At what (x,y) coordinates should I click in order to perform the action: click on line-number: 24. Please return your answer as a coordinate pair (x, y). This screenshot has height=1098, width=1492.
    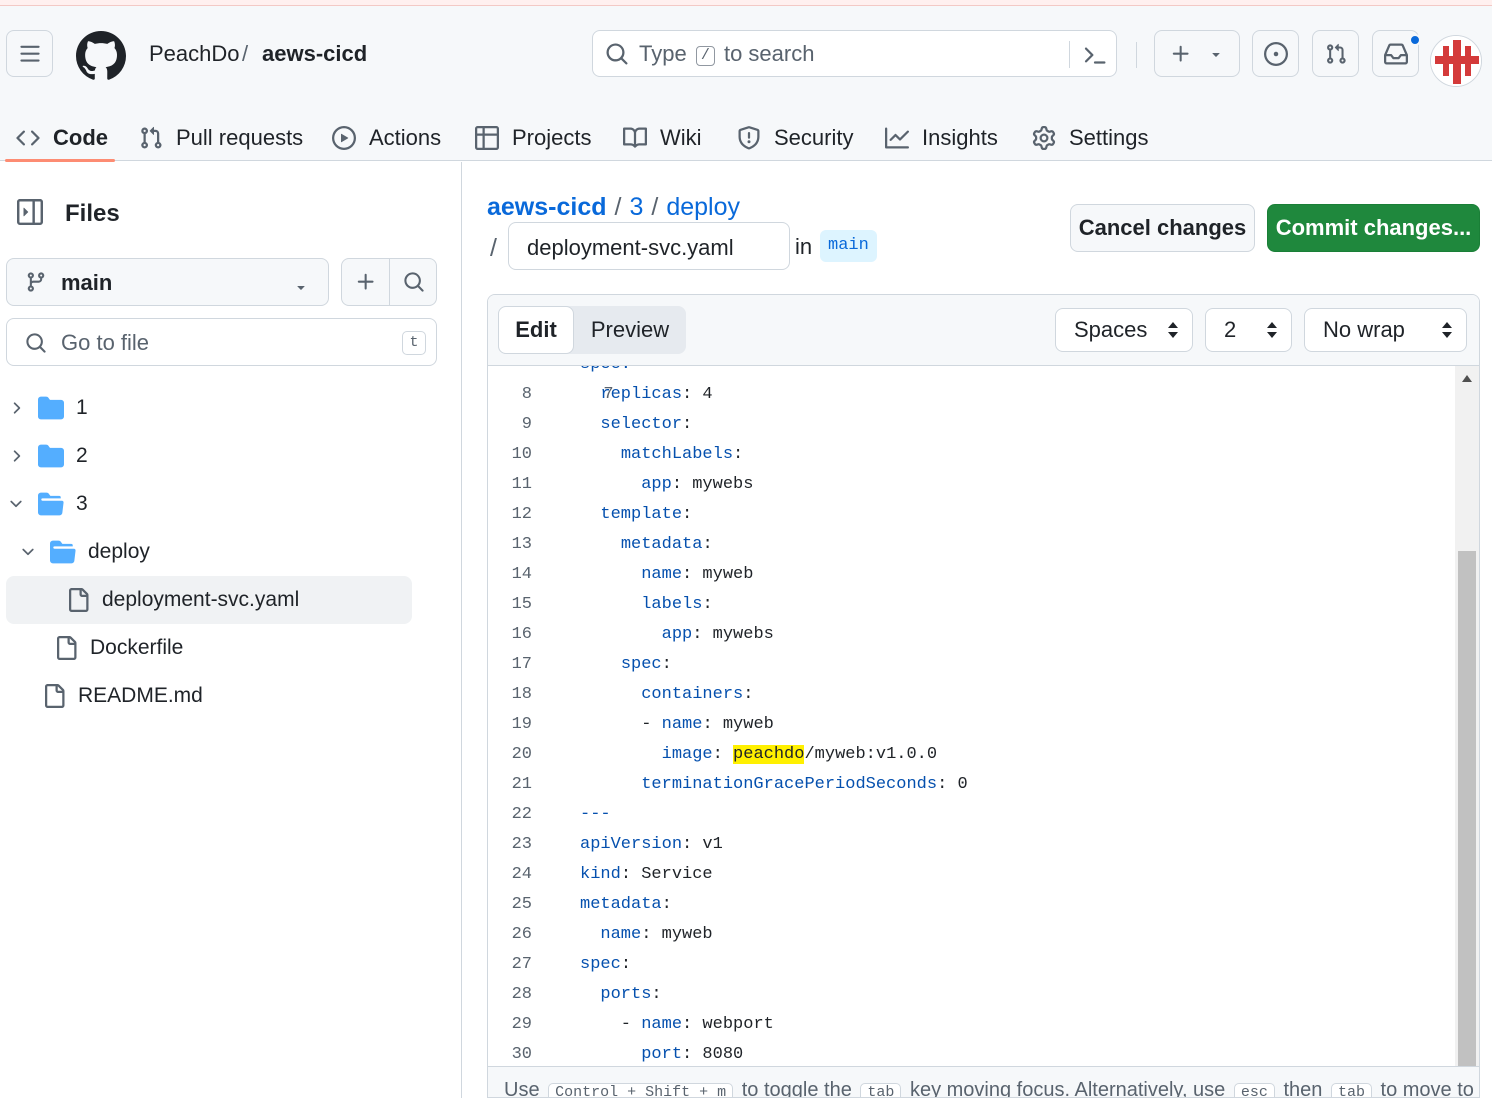
    Looking at the image, I should click on (521, 874).